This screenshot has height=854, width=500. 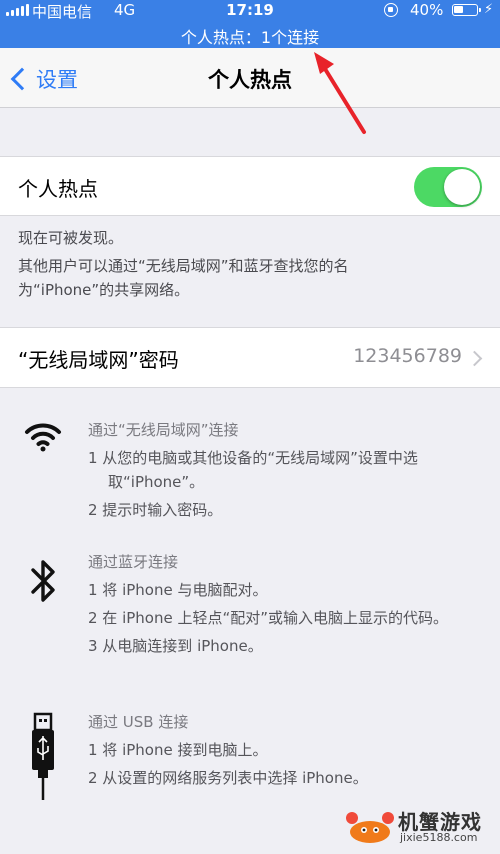 What do you see at coordinates (250, 186) in the screenshot?
I see `hotspot-toggle-cell: 个人热点` at bounding box center [250, 186].